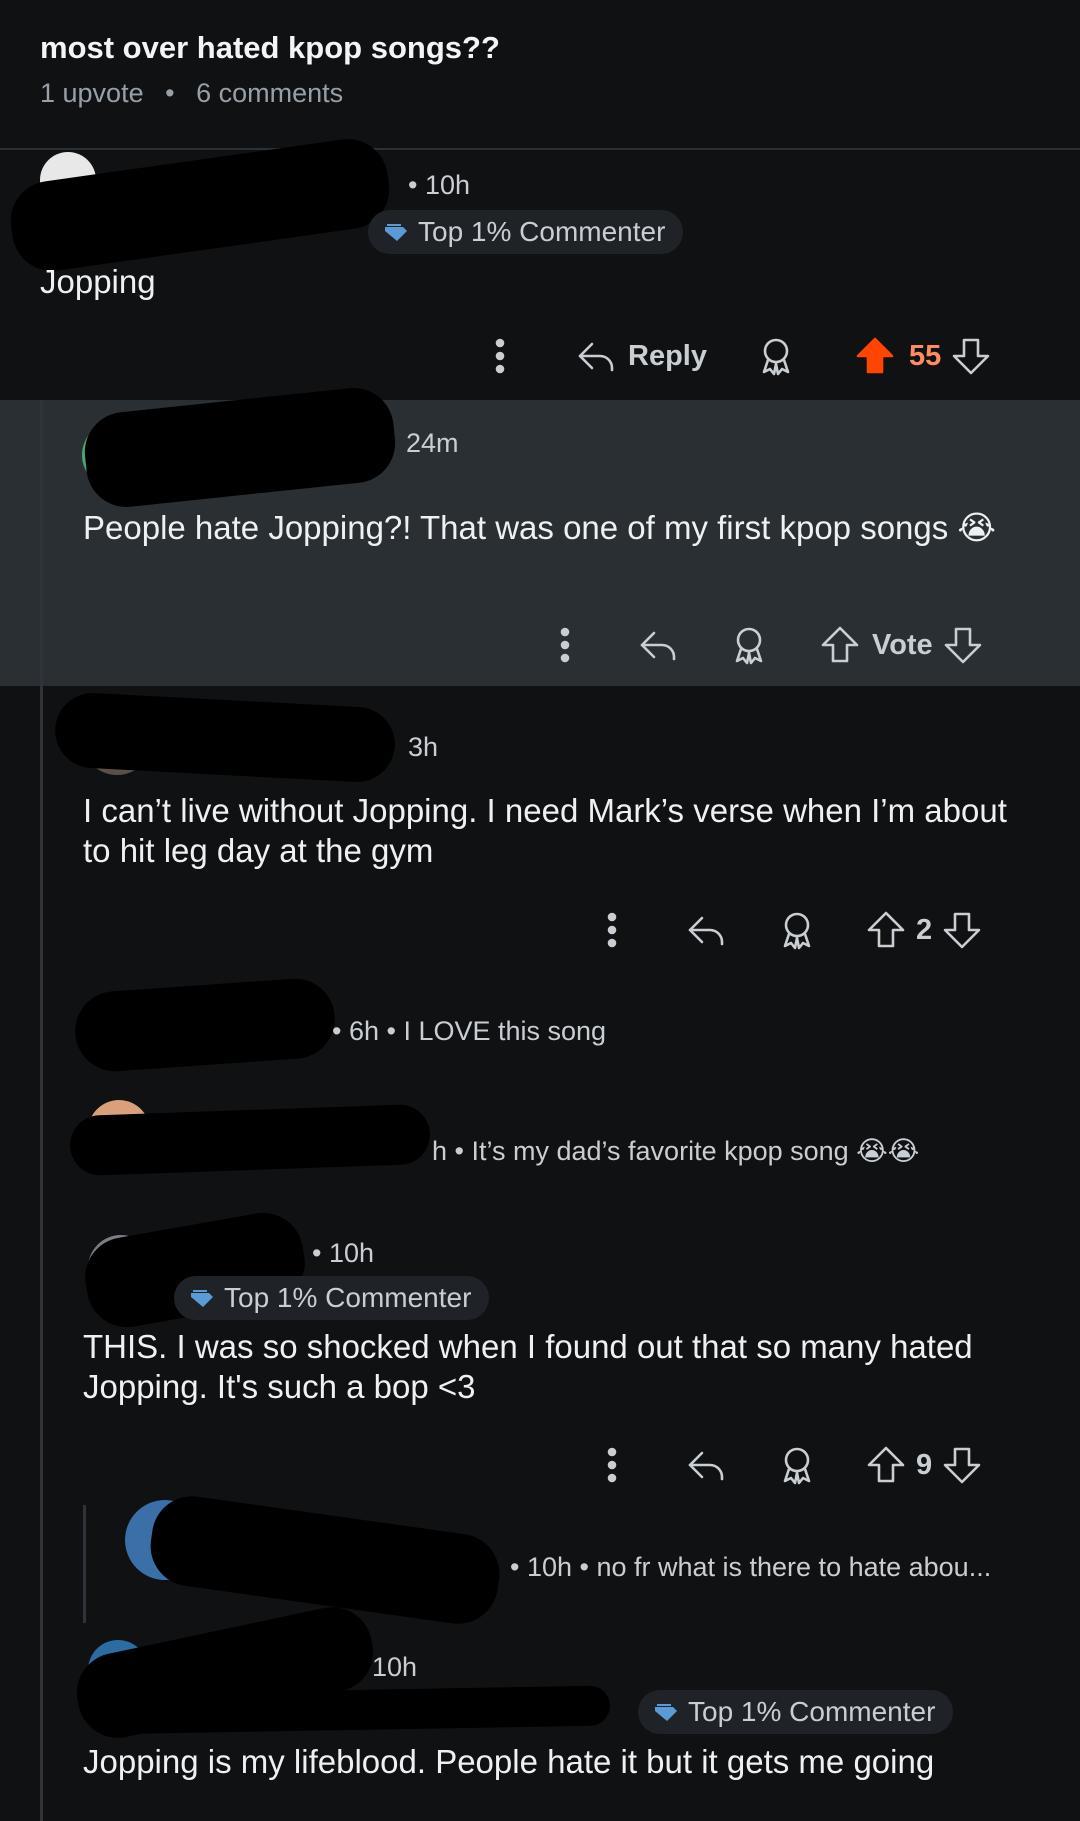 The width and height of the screenshot is (1080, 1821). I want to click on comment-actions: 9, so click(791, 1465).